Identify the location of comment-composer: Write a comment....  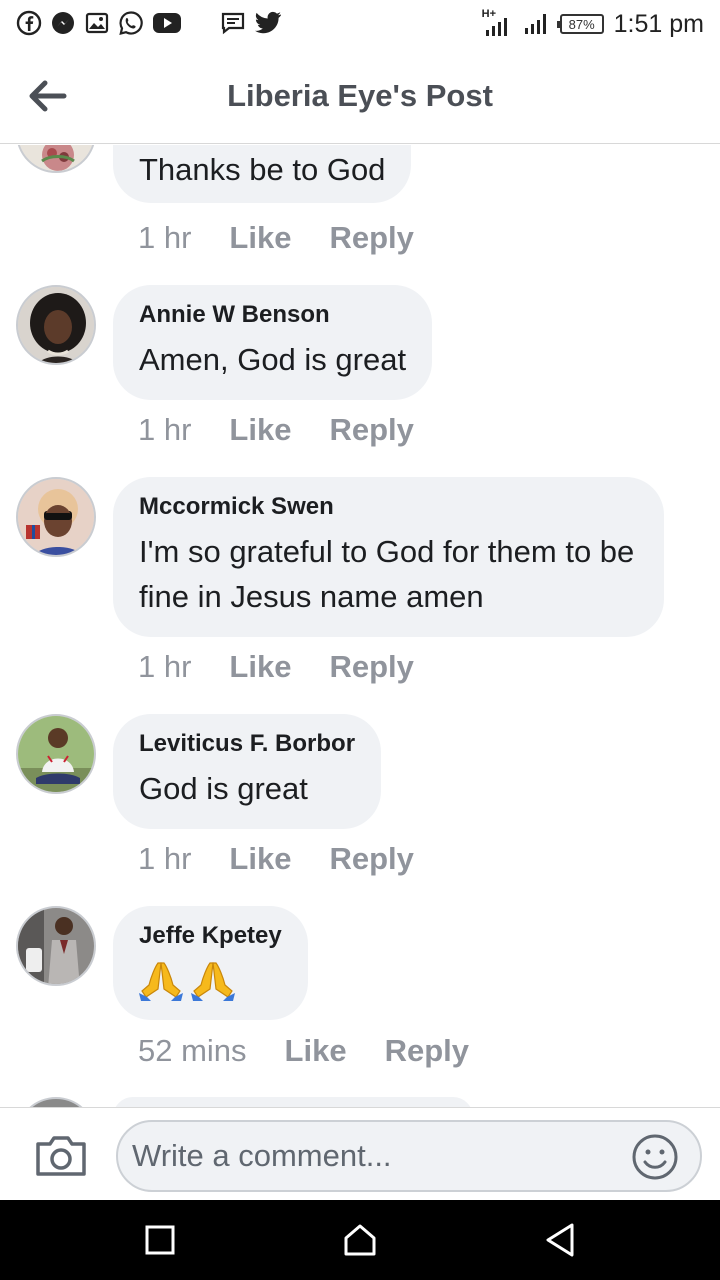
(360, 1153).